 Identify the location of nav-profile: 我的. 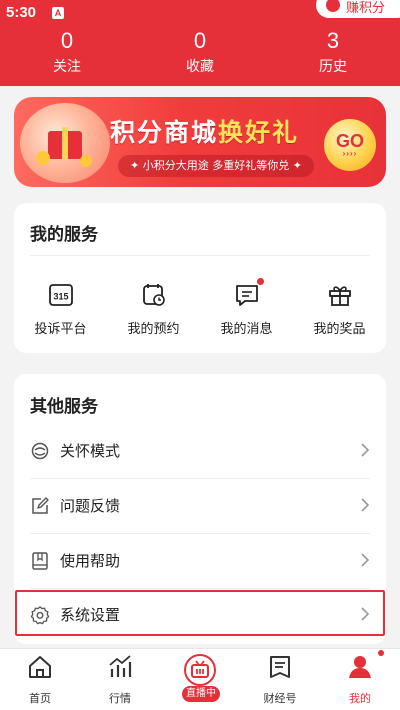
(360, 678).